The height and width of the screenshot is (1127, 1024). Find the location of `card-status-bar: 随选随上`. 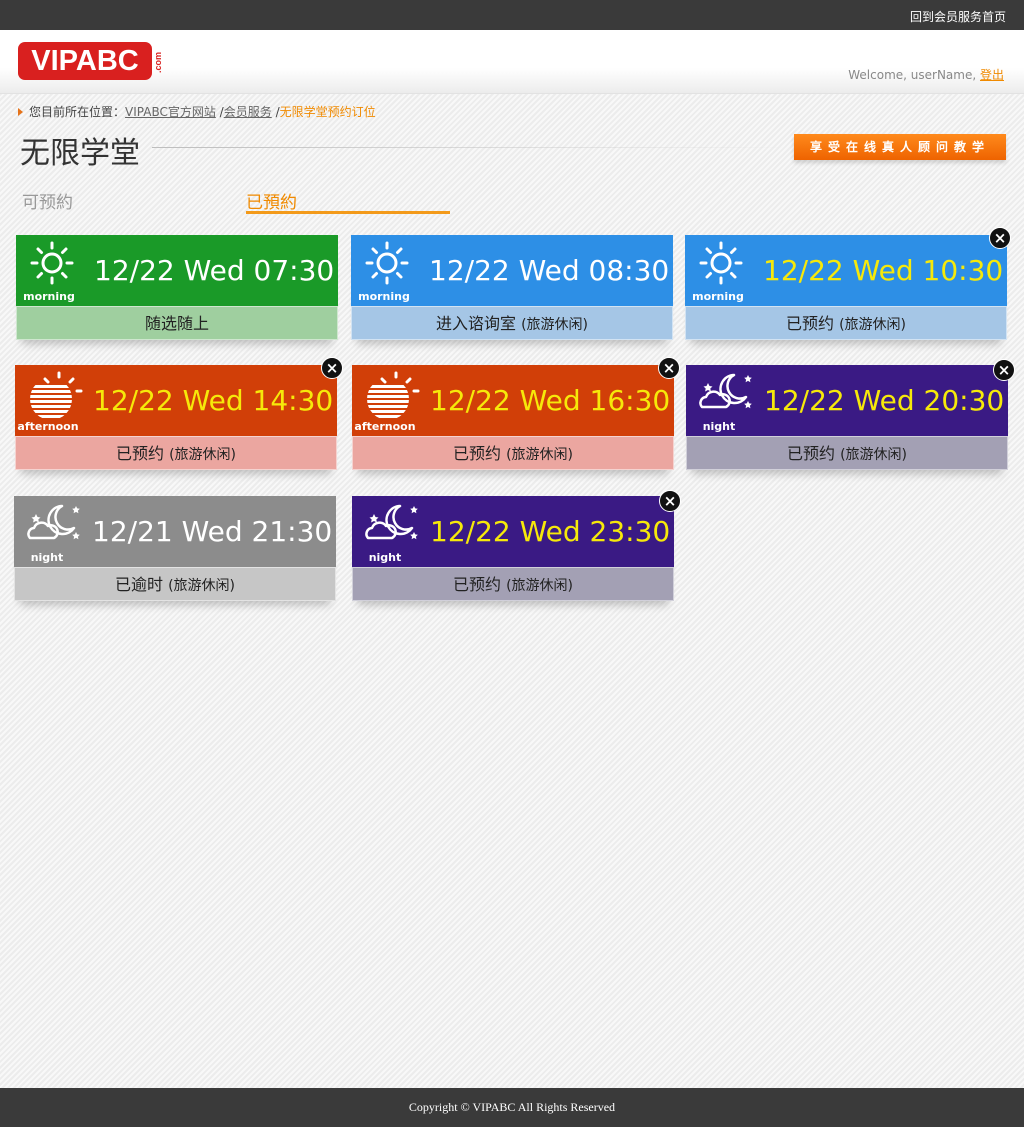

card-status-bar: 随选随上 is located at coordinates (177, 323).